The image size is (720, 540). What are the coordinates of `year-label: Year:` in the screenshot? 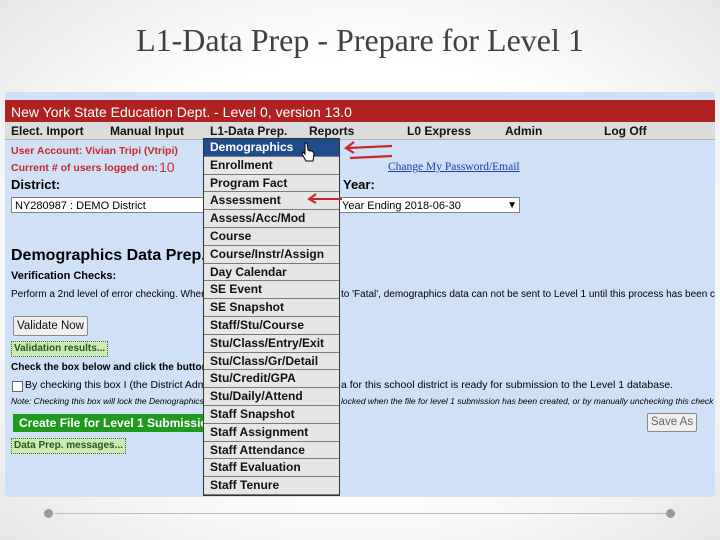 It's located at (359, 184).